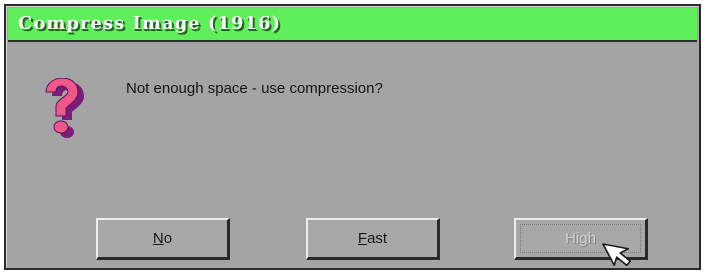 Image resolution: width=706 pixels, height=277 pixels. What do you see at coordinates (377, 238) in the screenshot?
I see `fast-button-label-rest: ast` at bounding box center [377, 238].